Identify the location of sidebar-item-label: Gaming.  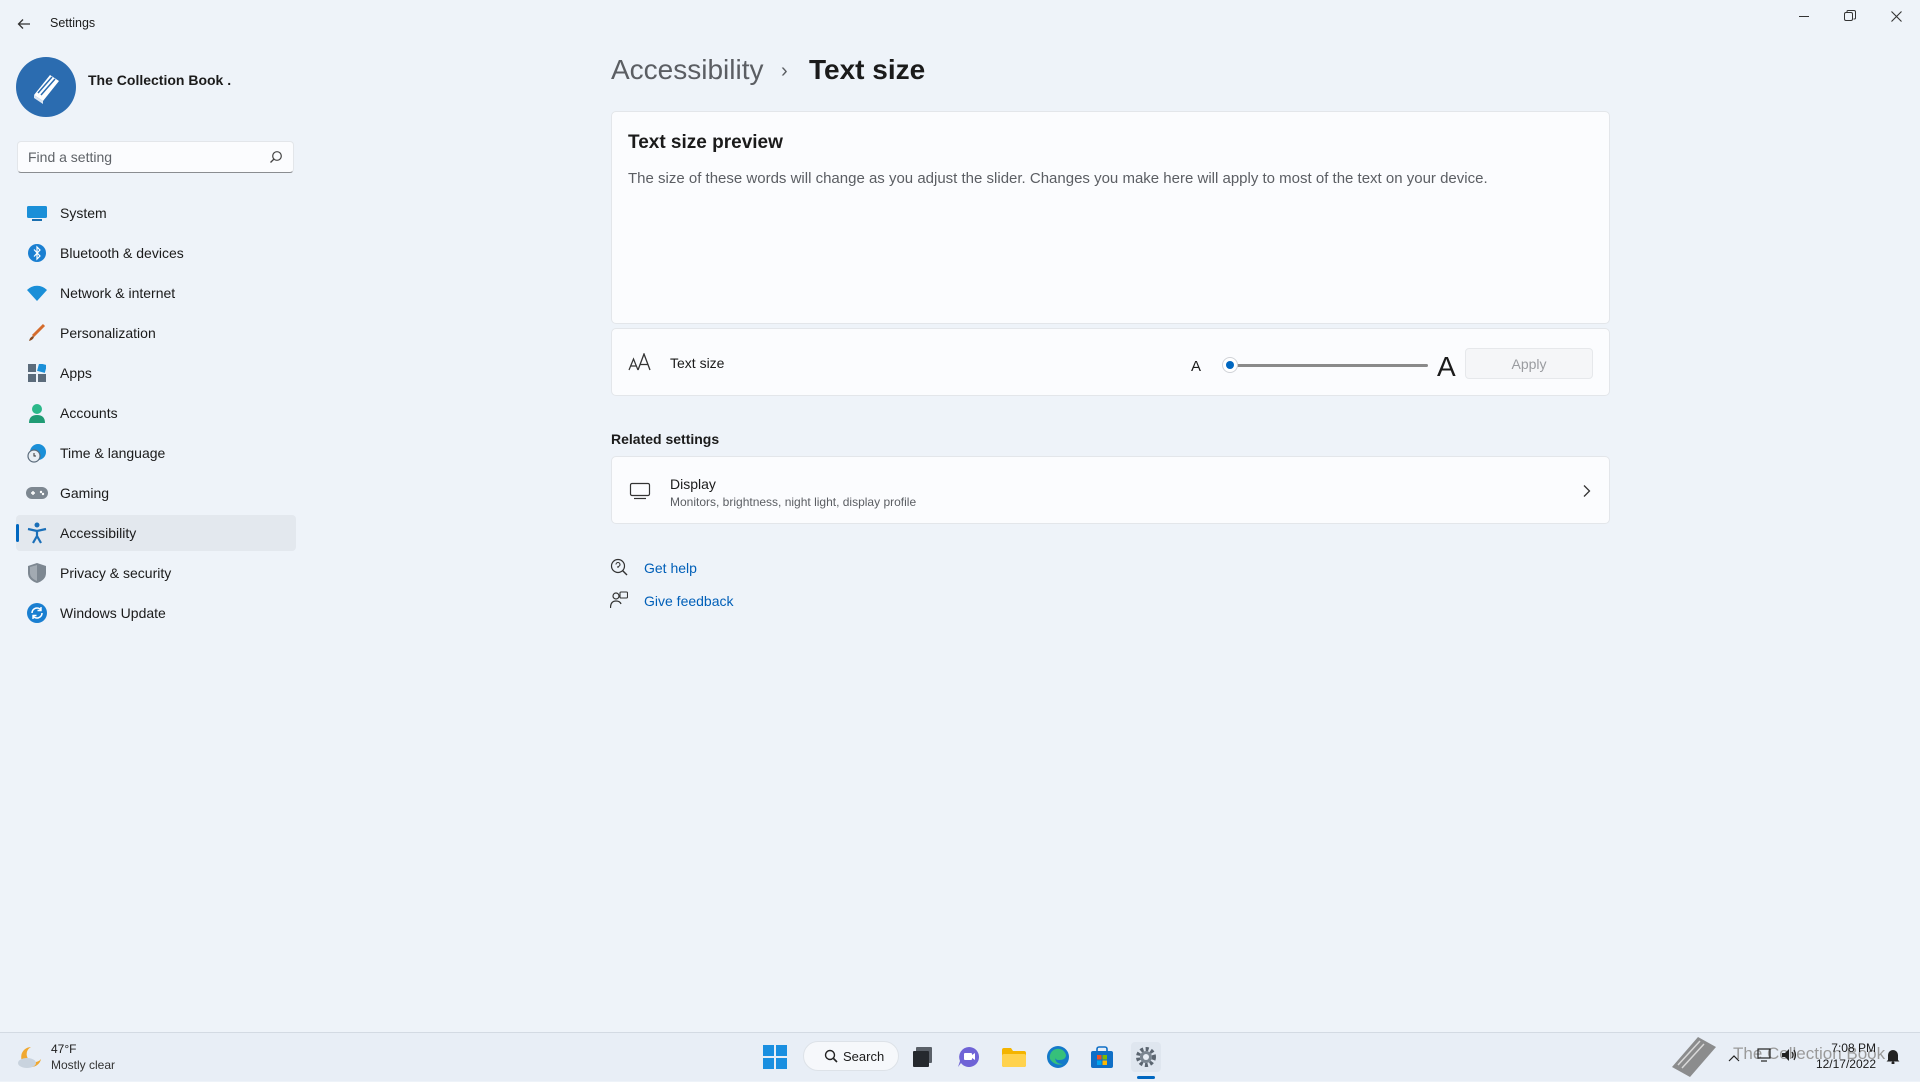
(85, 493).